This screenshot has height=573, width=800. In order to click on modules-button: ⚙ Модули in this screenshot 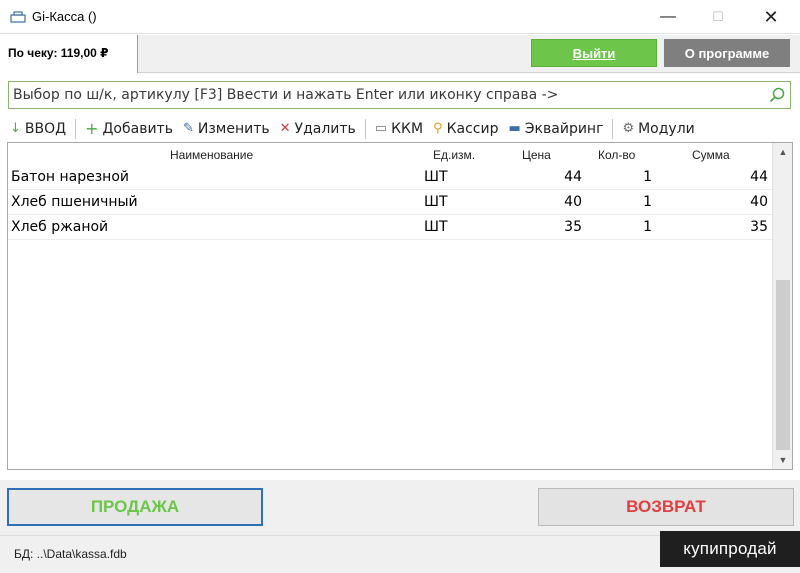, I will do `click(658, 128)`.